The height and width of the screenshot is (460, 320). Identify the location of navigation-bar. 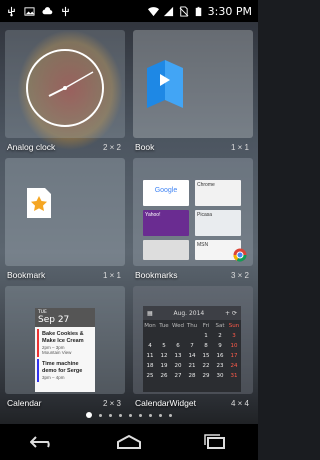
(129, 442).